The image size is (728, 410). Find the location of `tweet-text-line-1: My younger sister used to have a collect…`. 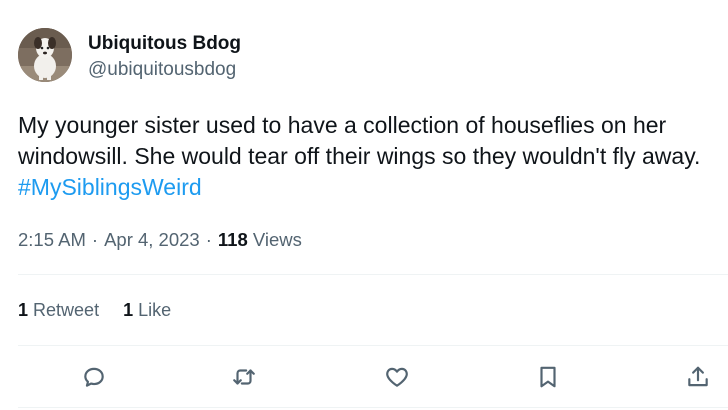

tweet-text-line-1: My younger sister used to have a collect… is located at coordinates (342, 125).